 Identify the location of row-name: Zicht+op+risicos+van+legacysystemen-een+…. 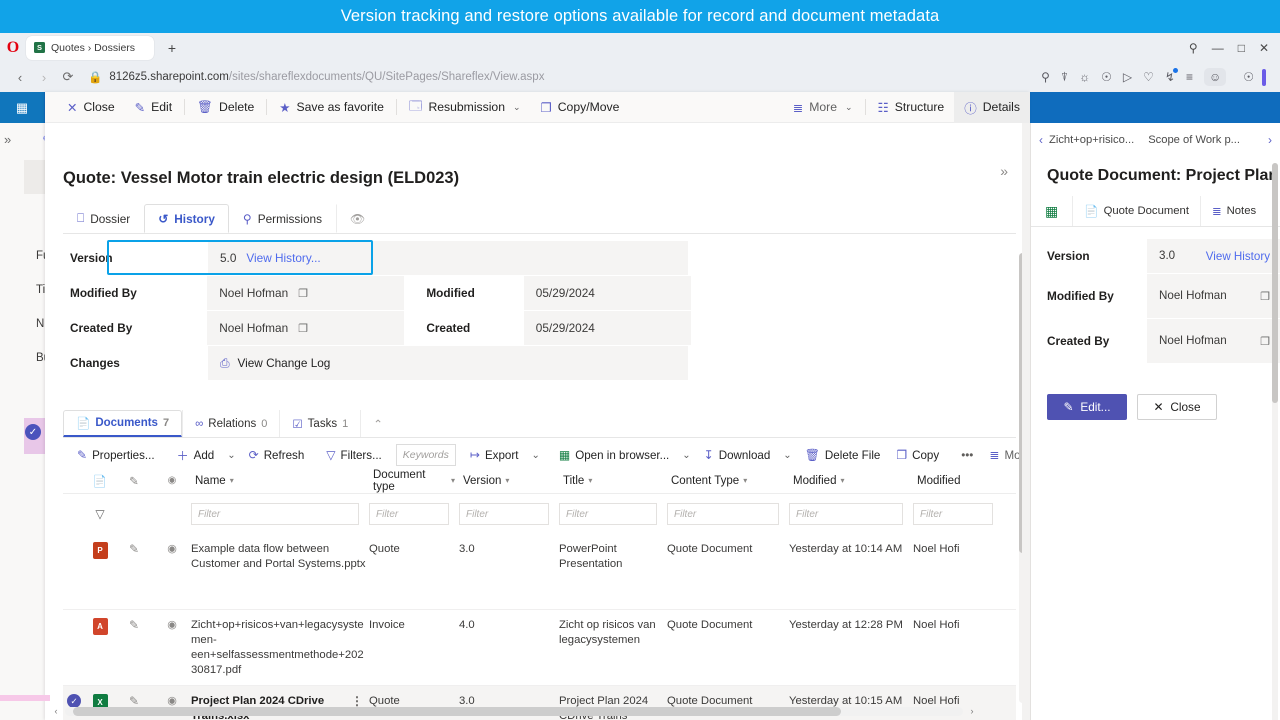
(280, 648).